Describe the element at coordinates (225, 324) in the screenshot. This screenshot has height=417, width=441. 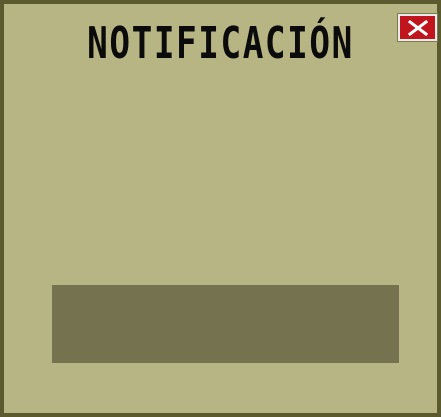
I see `message-box` at that location.